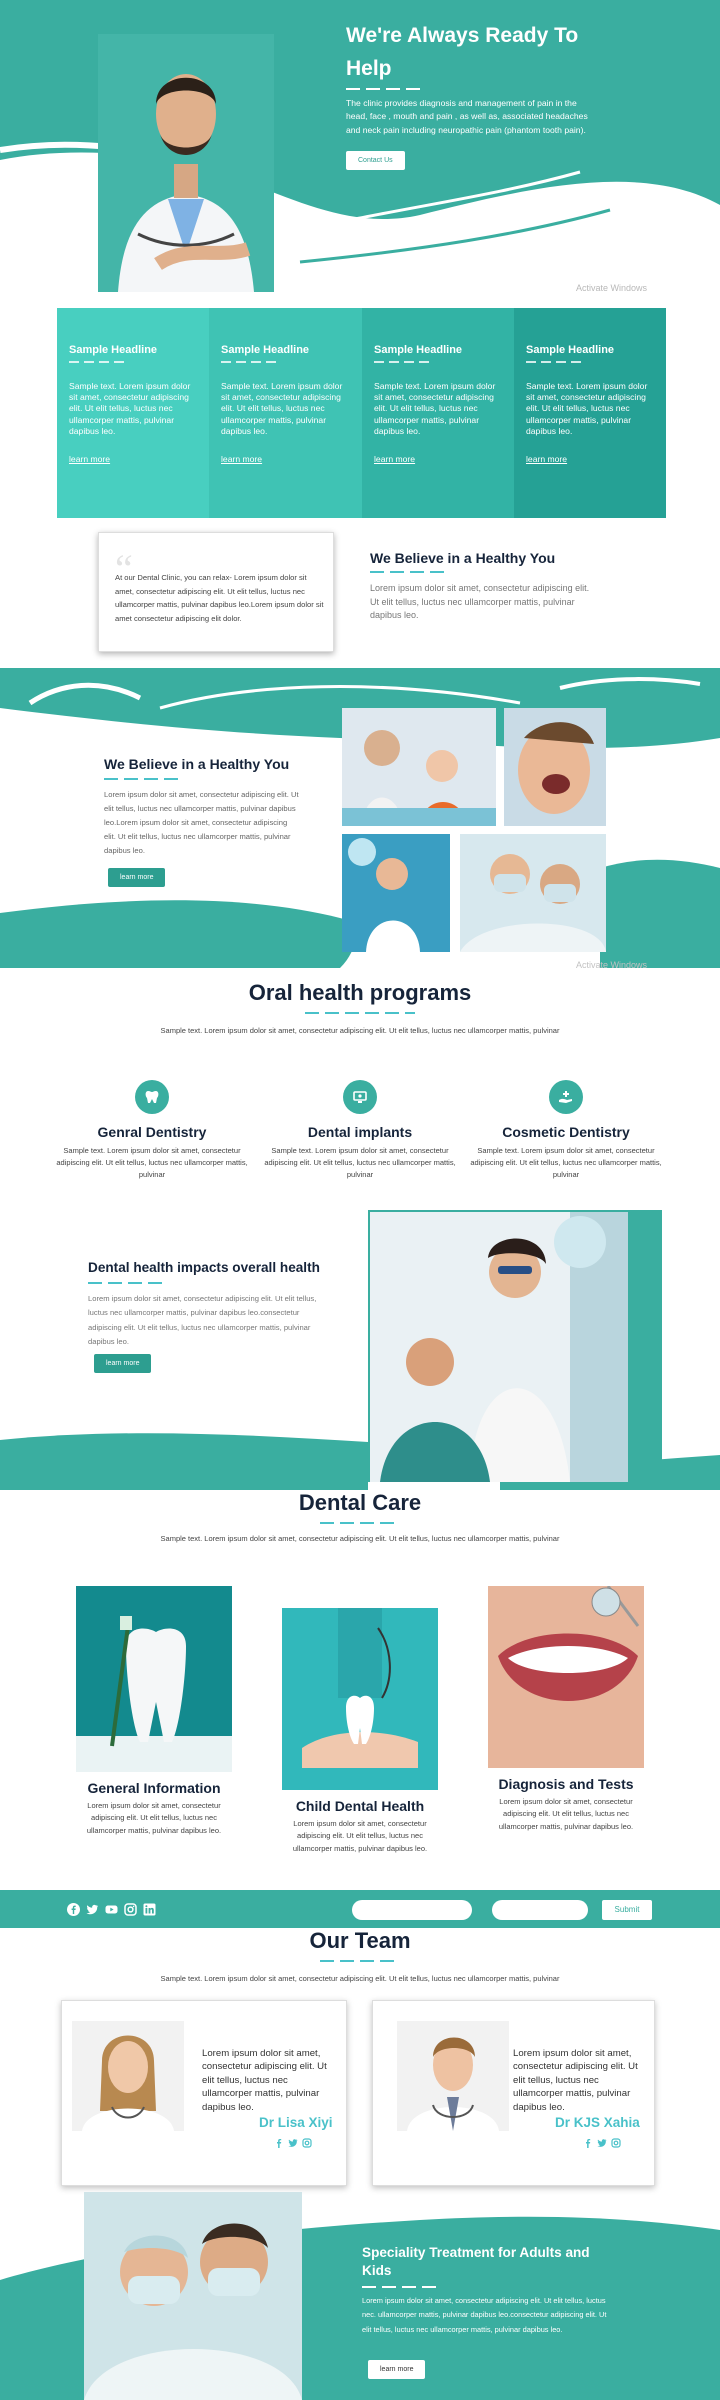 The width and height of the screenshot is (720, 2400). I want to click on oral-programs-title: Oral health programs, so click(360, 992).